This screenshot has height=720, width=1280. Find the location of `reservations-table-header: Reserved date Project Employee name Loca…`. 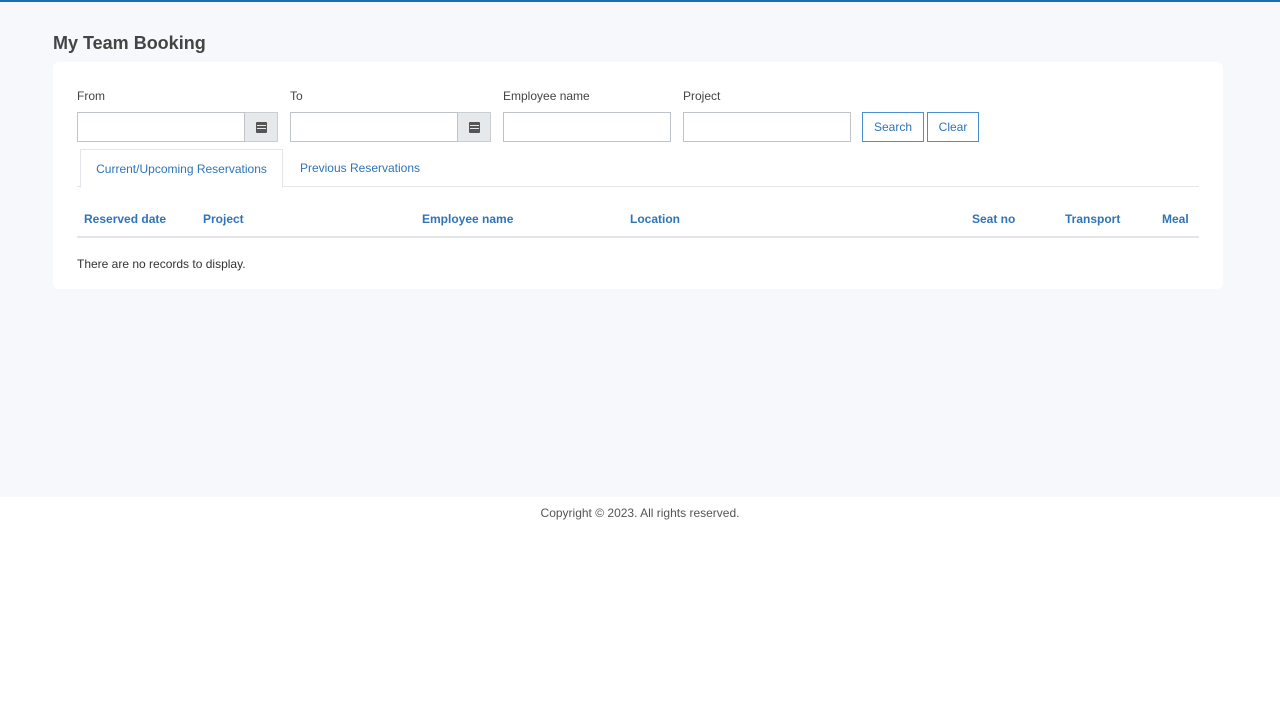

reservations-table-header: Reserved date Project Employee name Loca… is located at coordinates (638, 220).